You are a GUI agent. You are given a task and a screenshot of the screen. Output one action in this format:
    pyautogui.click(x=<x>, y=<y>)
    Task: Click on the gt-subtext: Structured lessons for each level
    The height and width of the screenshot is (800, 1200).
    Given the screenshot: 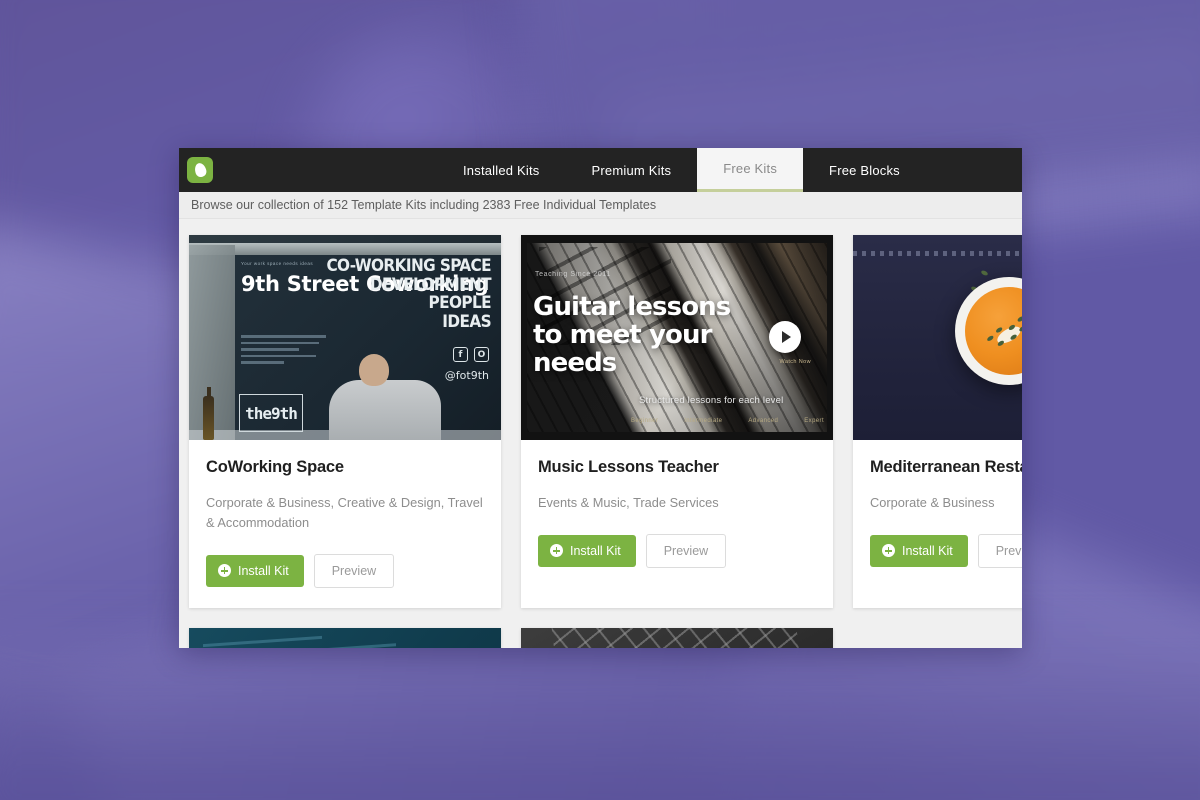 What is the action you would take?
    pyautogui.click(x=711, y=400)
    